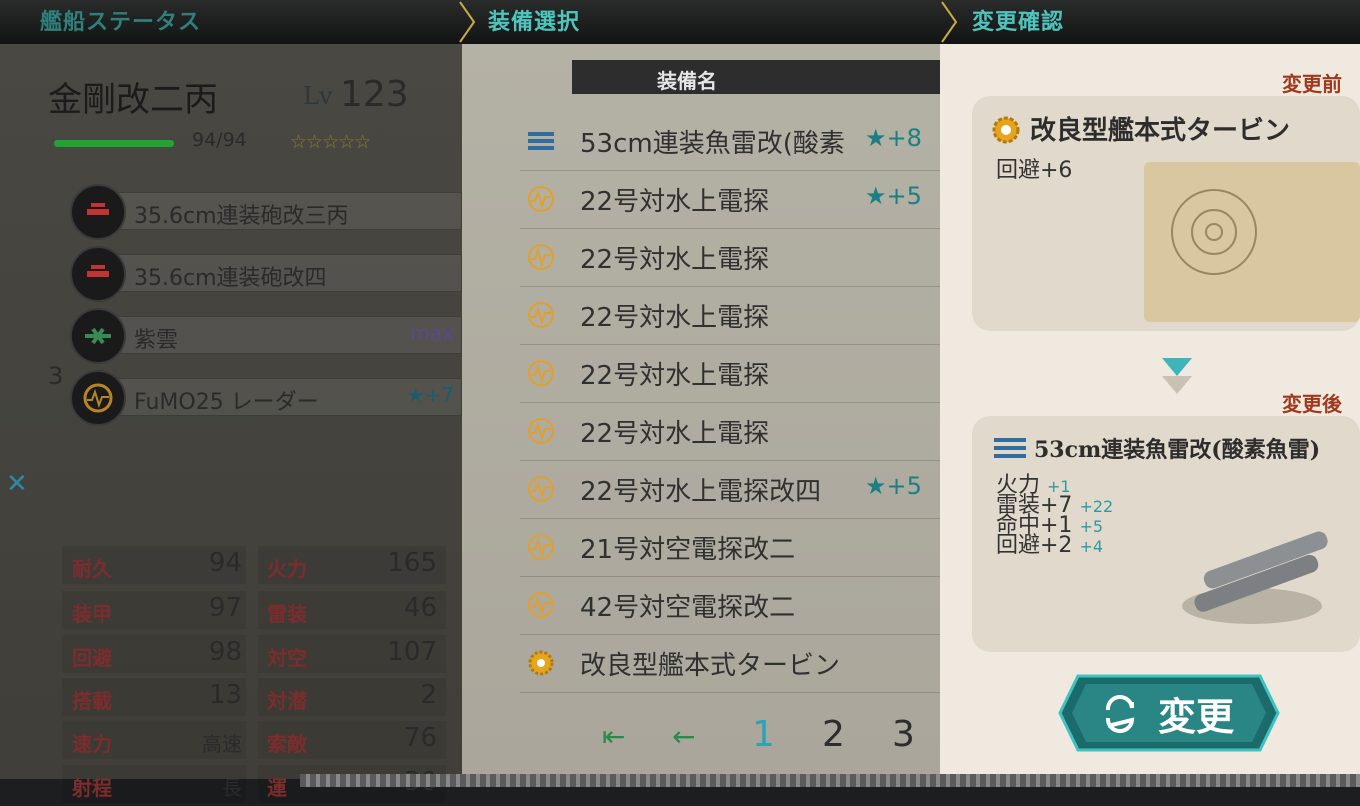 The image size is (1360, 806). What do you see at coordinates (330, 142) in the screenshot?
I see `rarity-stars: ☆☆☆☆☆` at bounding box center [330, 142].